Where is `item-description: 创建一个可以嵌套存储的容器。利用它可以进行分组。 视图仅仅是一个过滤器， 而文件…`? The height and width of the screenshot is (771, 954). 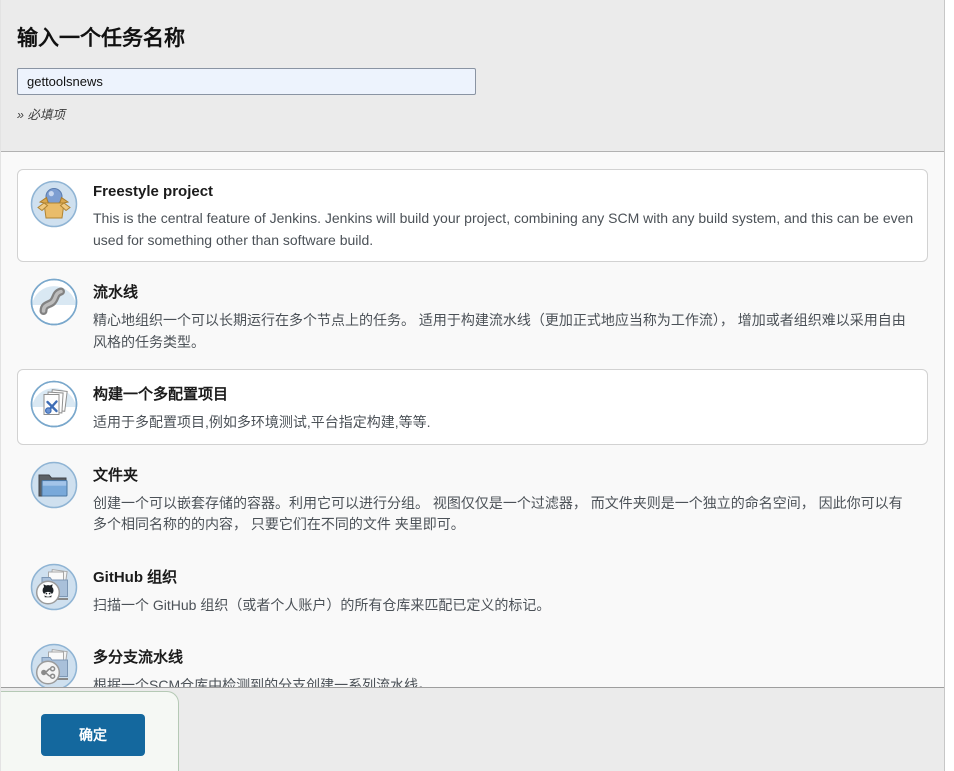
item-description: 创建一个可以嵌套存储的容器。利用它可以进行分组。 视图仅仅是一个过滤器， 而文件… is located at coordinates (498, 513).